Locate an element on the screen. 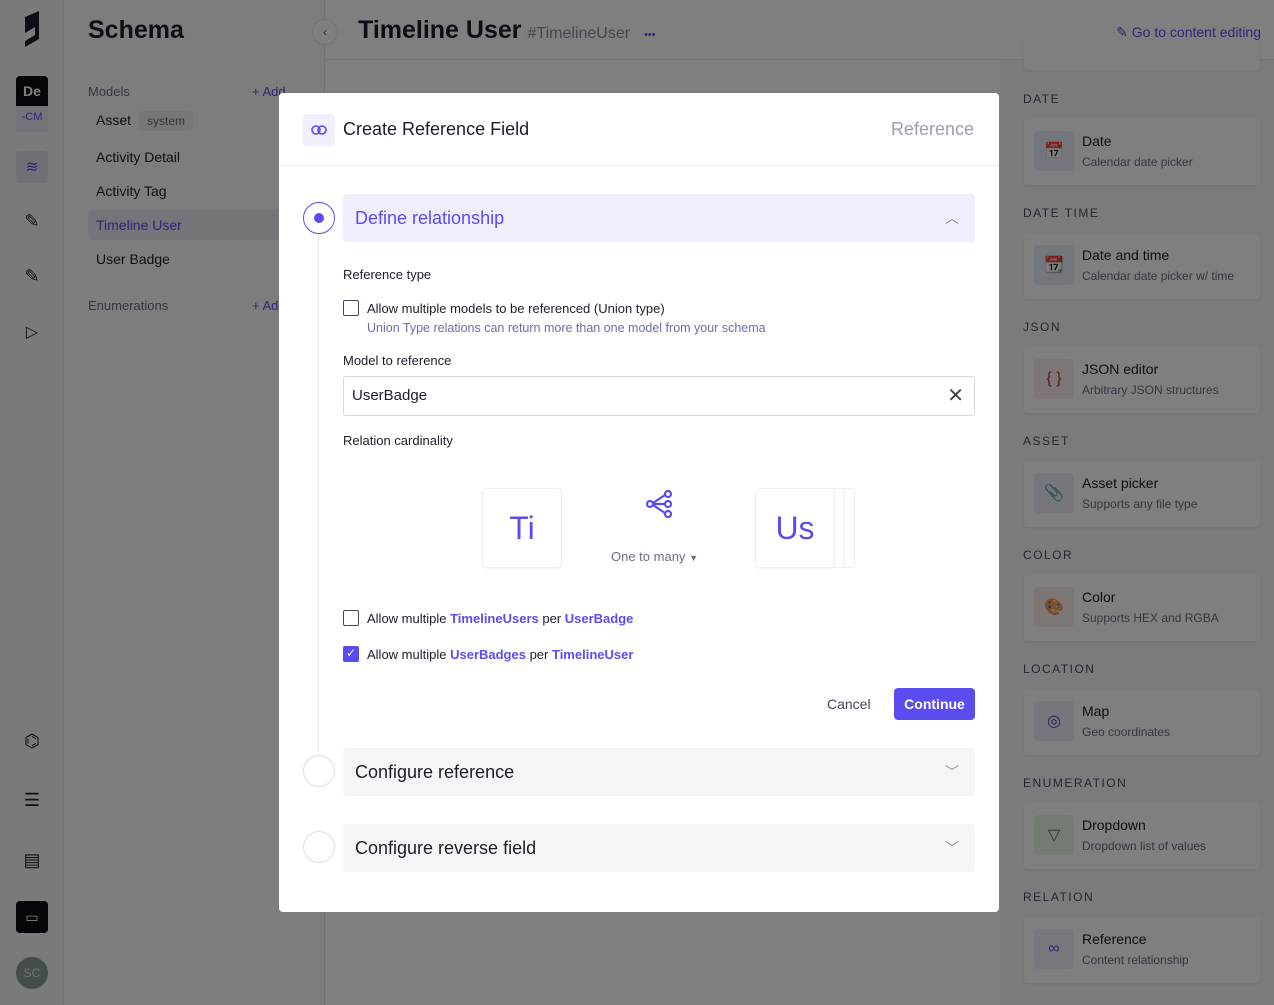 The height and width of the screenshot is (1005, 1274). step-title: Configure reverse field is located at coordinates (446, 848).